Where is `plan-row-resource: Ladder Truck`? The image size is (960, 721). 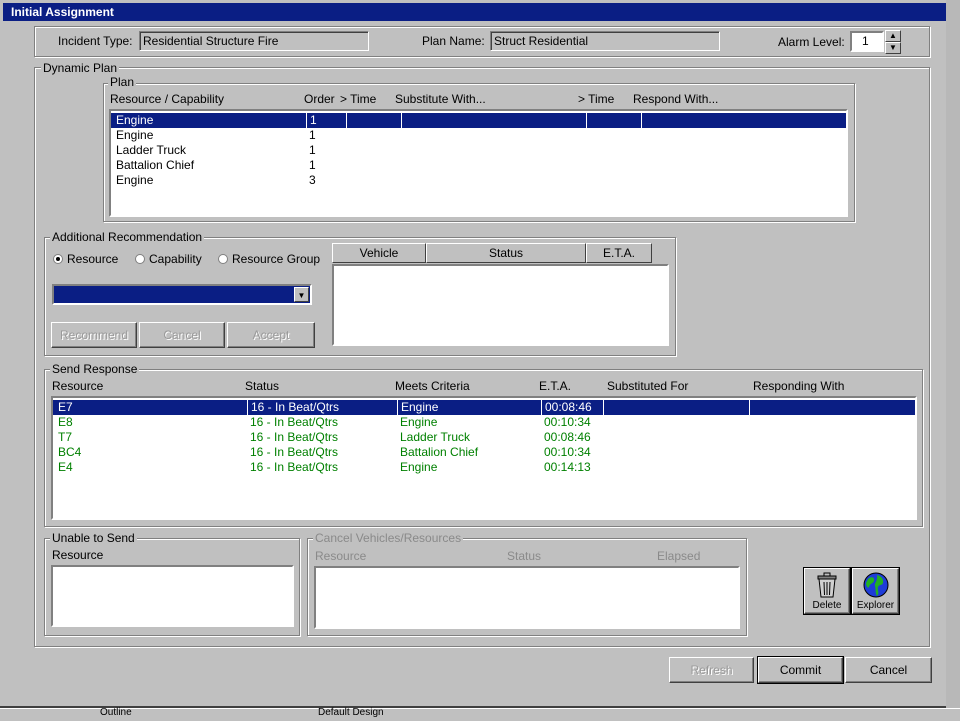 plan-row-resource: Ladder Truck is located at coordinates (151, 150).